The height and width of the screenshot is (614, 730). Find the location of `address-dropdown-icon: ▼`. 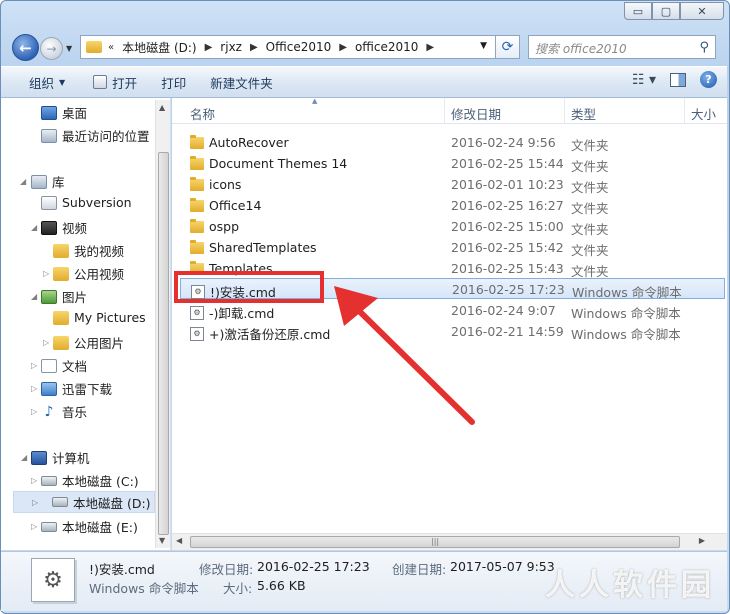

address-dropdown-icon: ▼ is located at coordinates (483, 46).